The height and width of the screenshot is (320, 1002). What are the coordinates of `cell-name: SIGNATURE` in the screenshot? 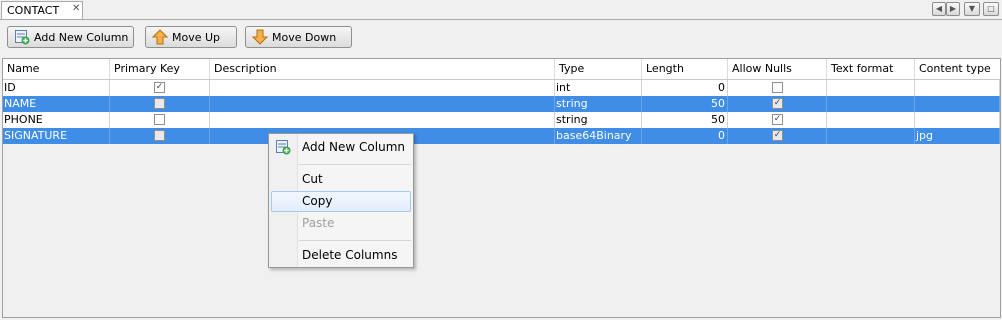 It's located at (56, 136).